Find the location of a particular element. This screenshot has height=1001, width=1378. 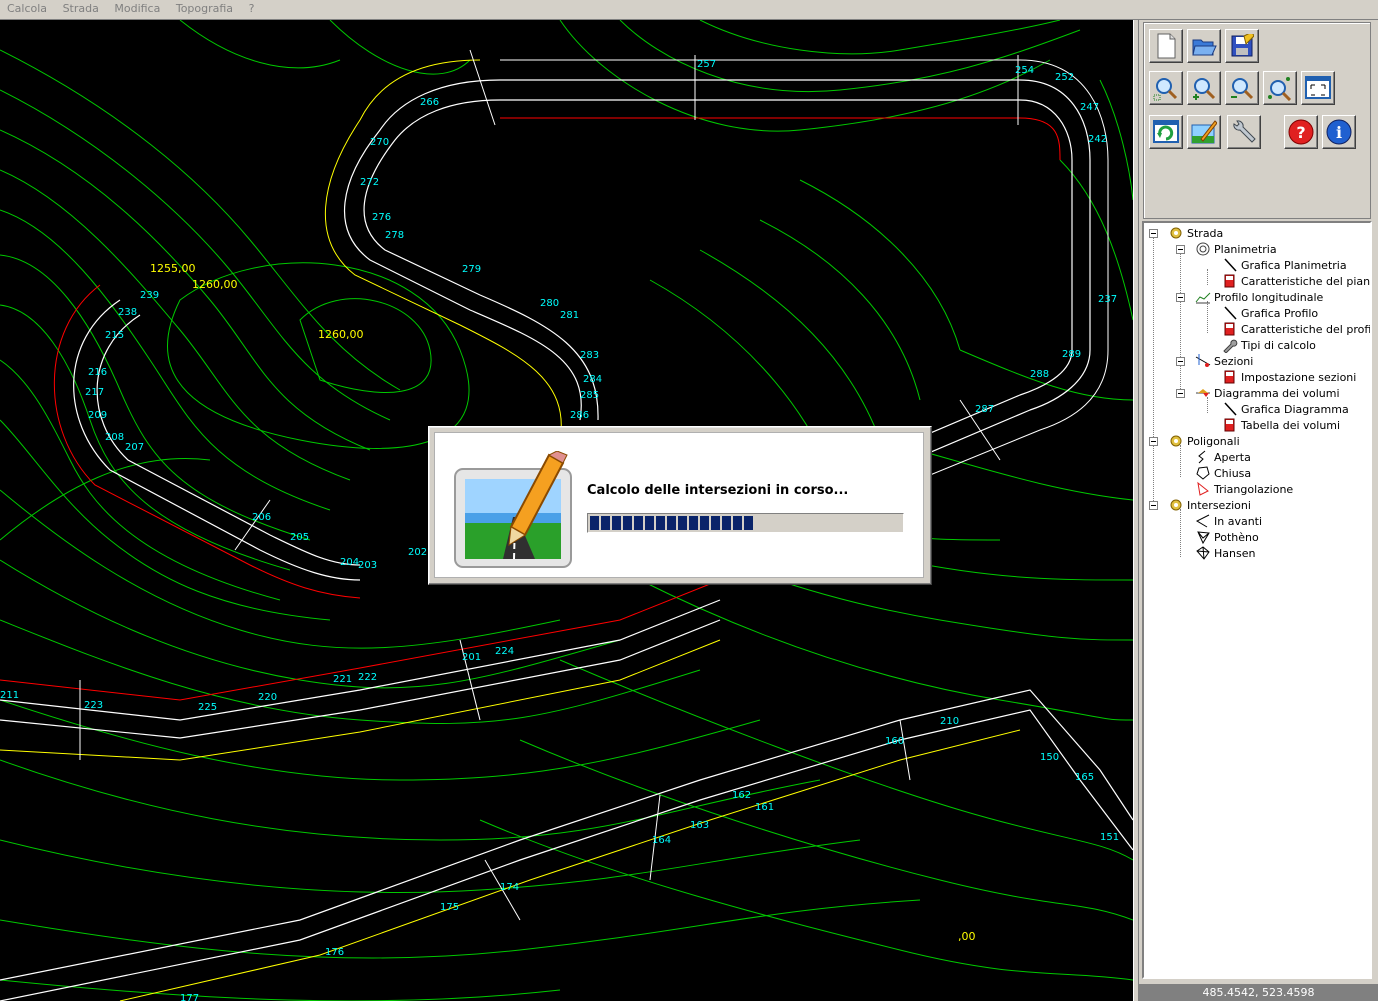

toolbar: ? i is located at coordinates (1257, 120).